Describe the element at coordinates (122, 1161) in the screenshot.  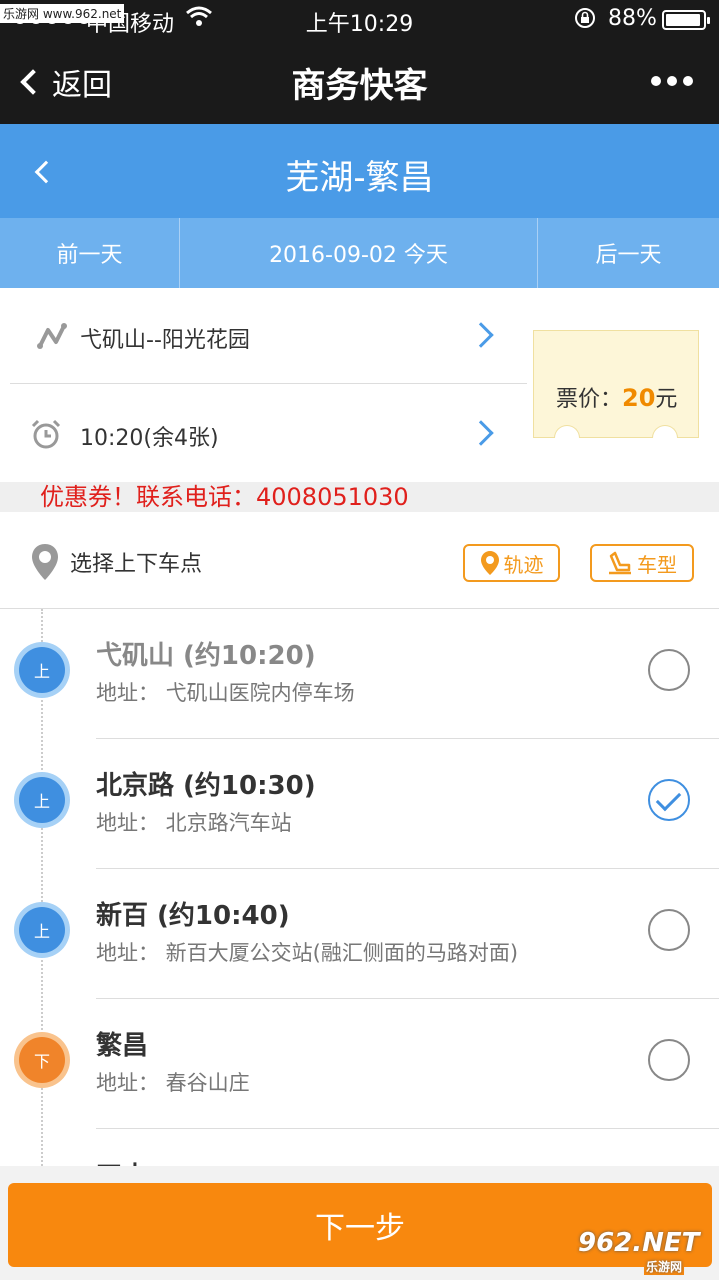
I see `stop-name-partial: 四中` at that location.